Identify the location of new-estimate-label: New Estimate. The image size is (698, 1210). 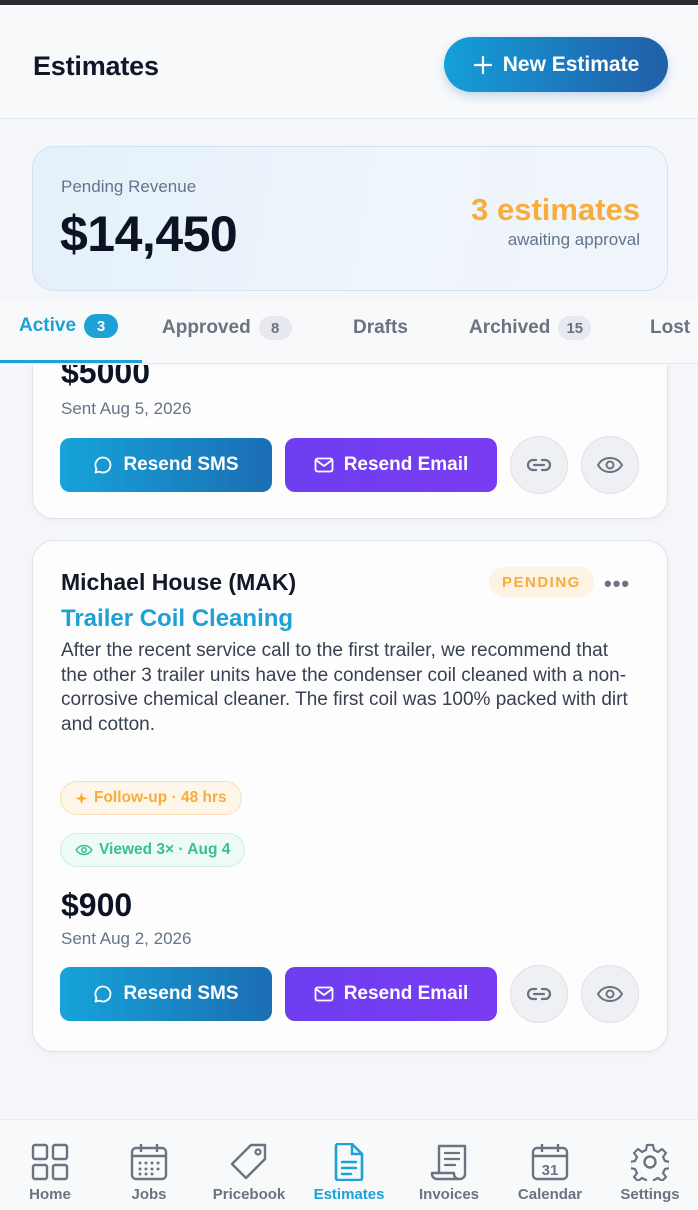
(571, 64).